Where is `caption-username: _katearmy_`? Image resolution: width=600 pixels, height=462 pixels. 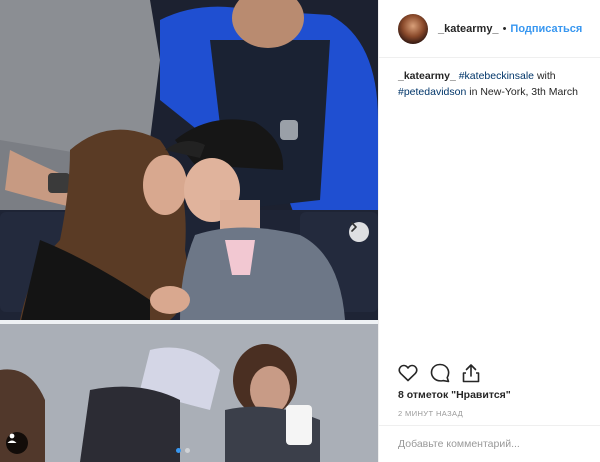
caption-username: _katearmy_ is located at coordinates (427, 76).